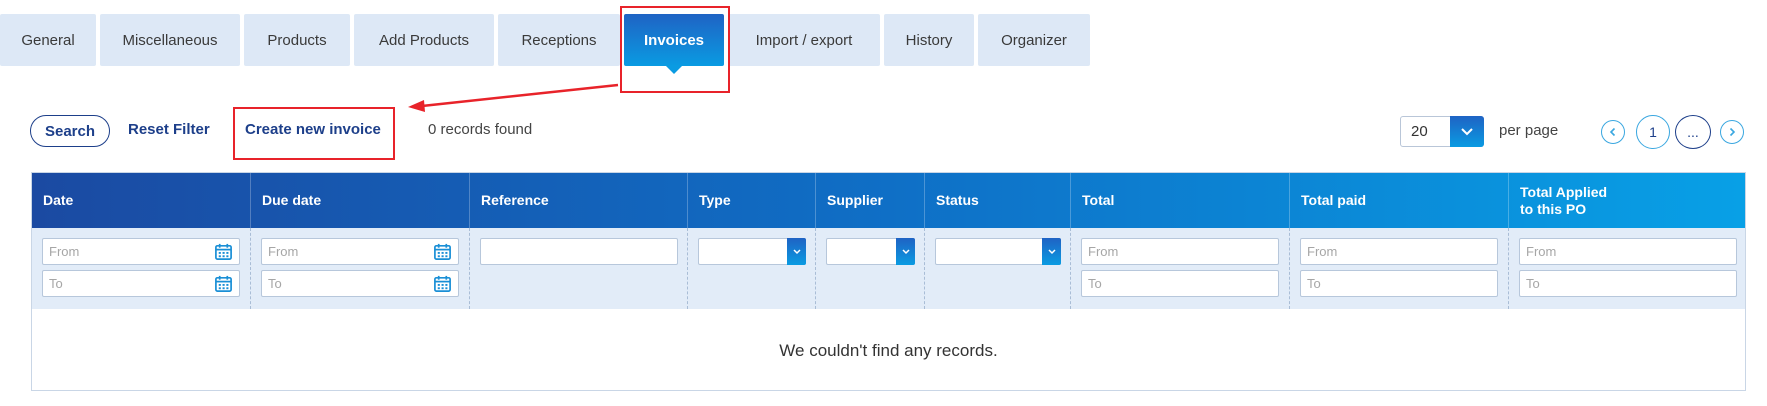 The width and height of the screenshot is (1767, 406). I want to click on column-header-total: Total, so click(1180, 200).